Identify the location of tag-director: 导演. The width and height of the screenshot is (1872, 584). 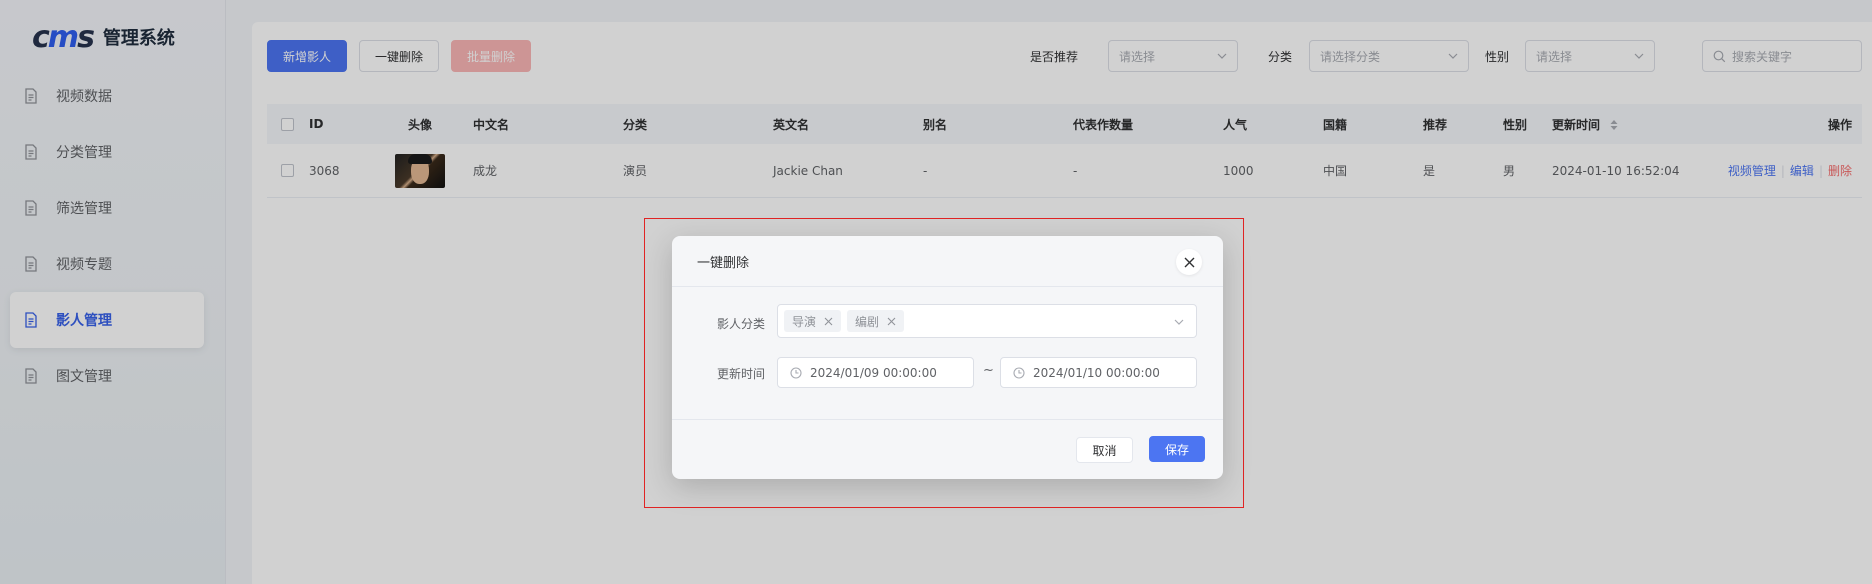
(813, 321).